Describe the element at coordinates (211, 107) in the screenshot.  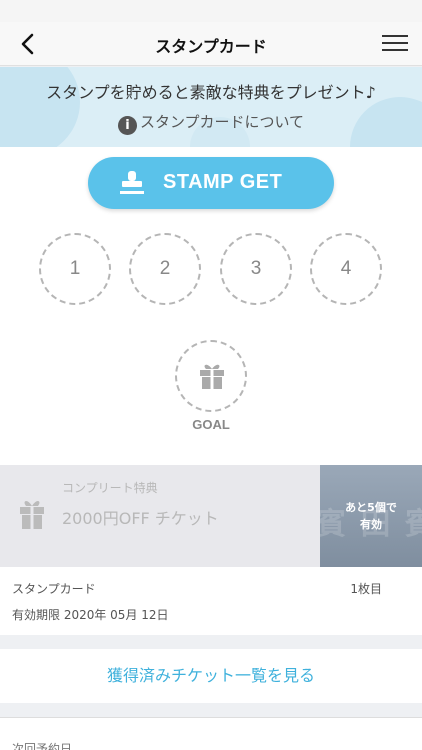
I see `info-banner: スタンプを貯めると素敵な特典をプレゼント♪ i スタンプカードについて` at that location.